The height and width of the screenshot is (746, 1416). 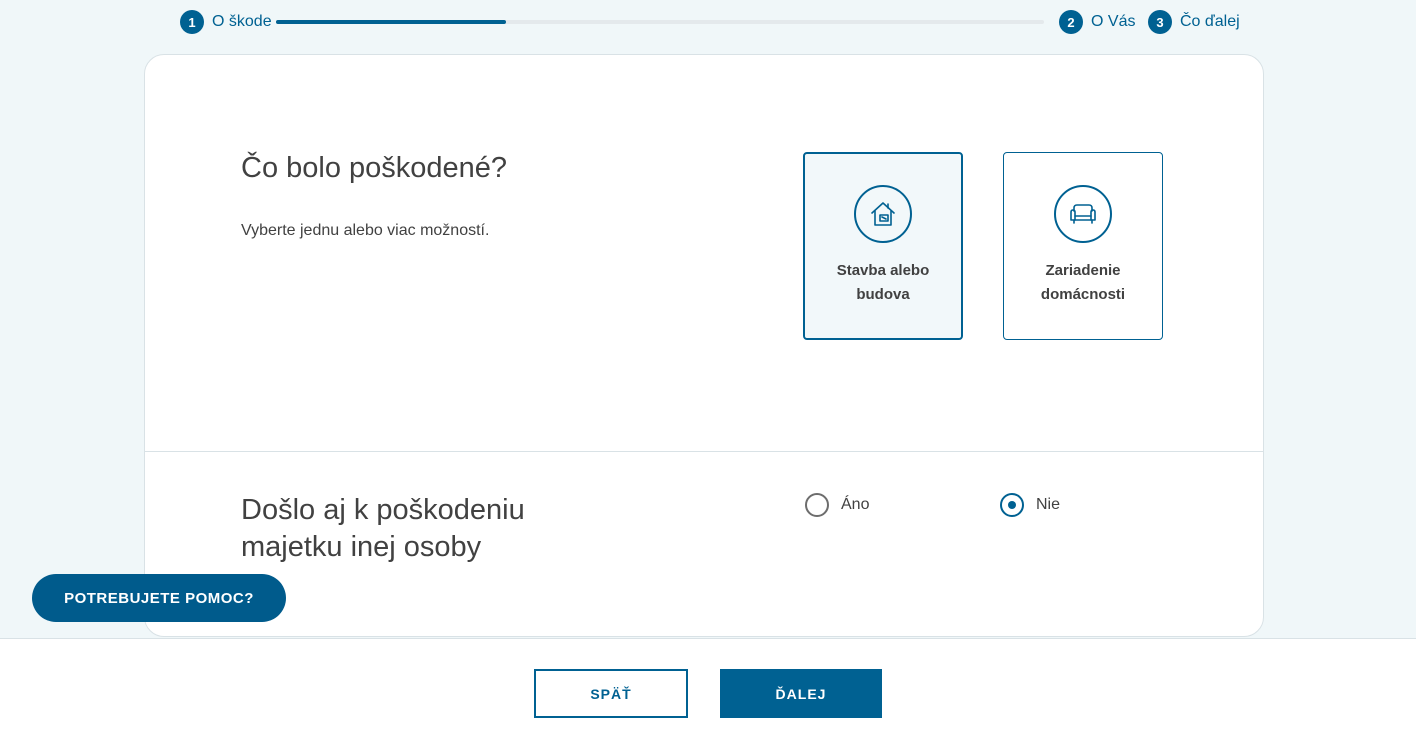 I want to click on step-about-damage: 1 O škode, so click(x=226, y=22).